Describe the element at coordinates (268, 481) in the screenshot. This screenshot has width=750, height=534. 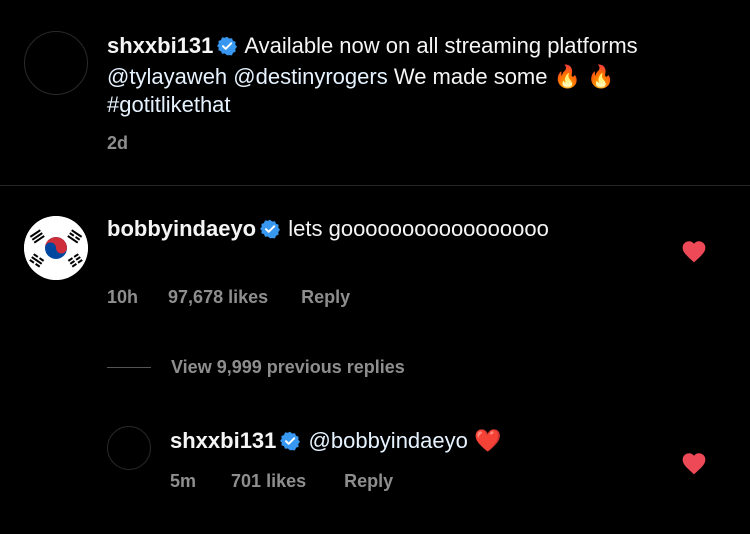
I see `reply-likes: 701 likes` at that location.